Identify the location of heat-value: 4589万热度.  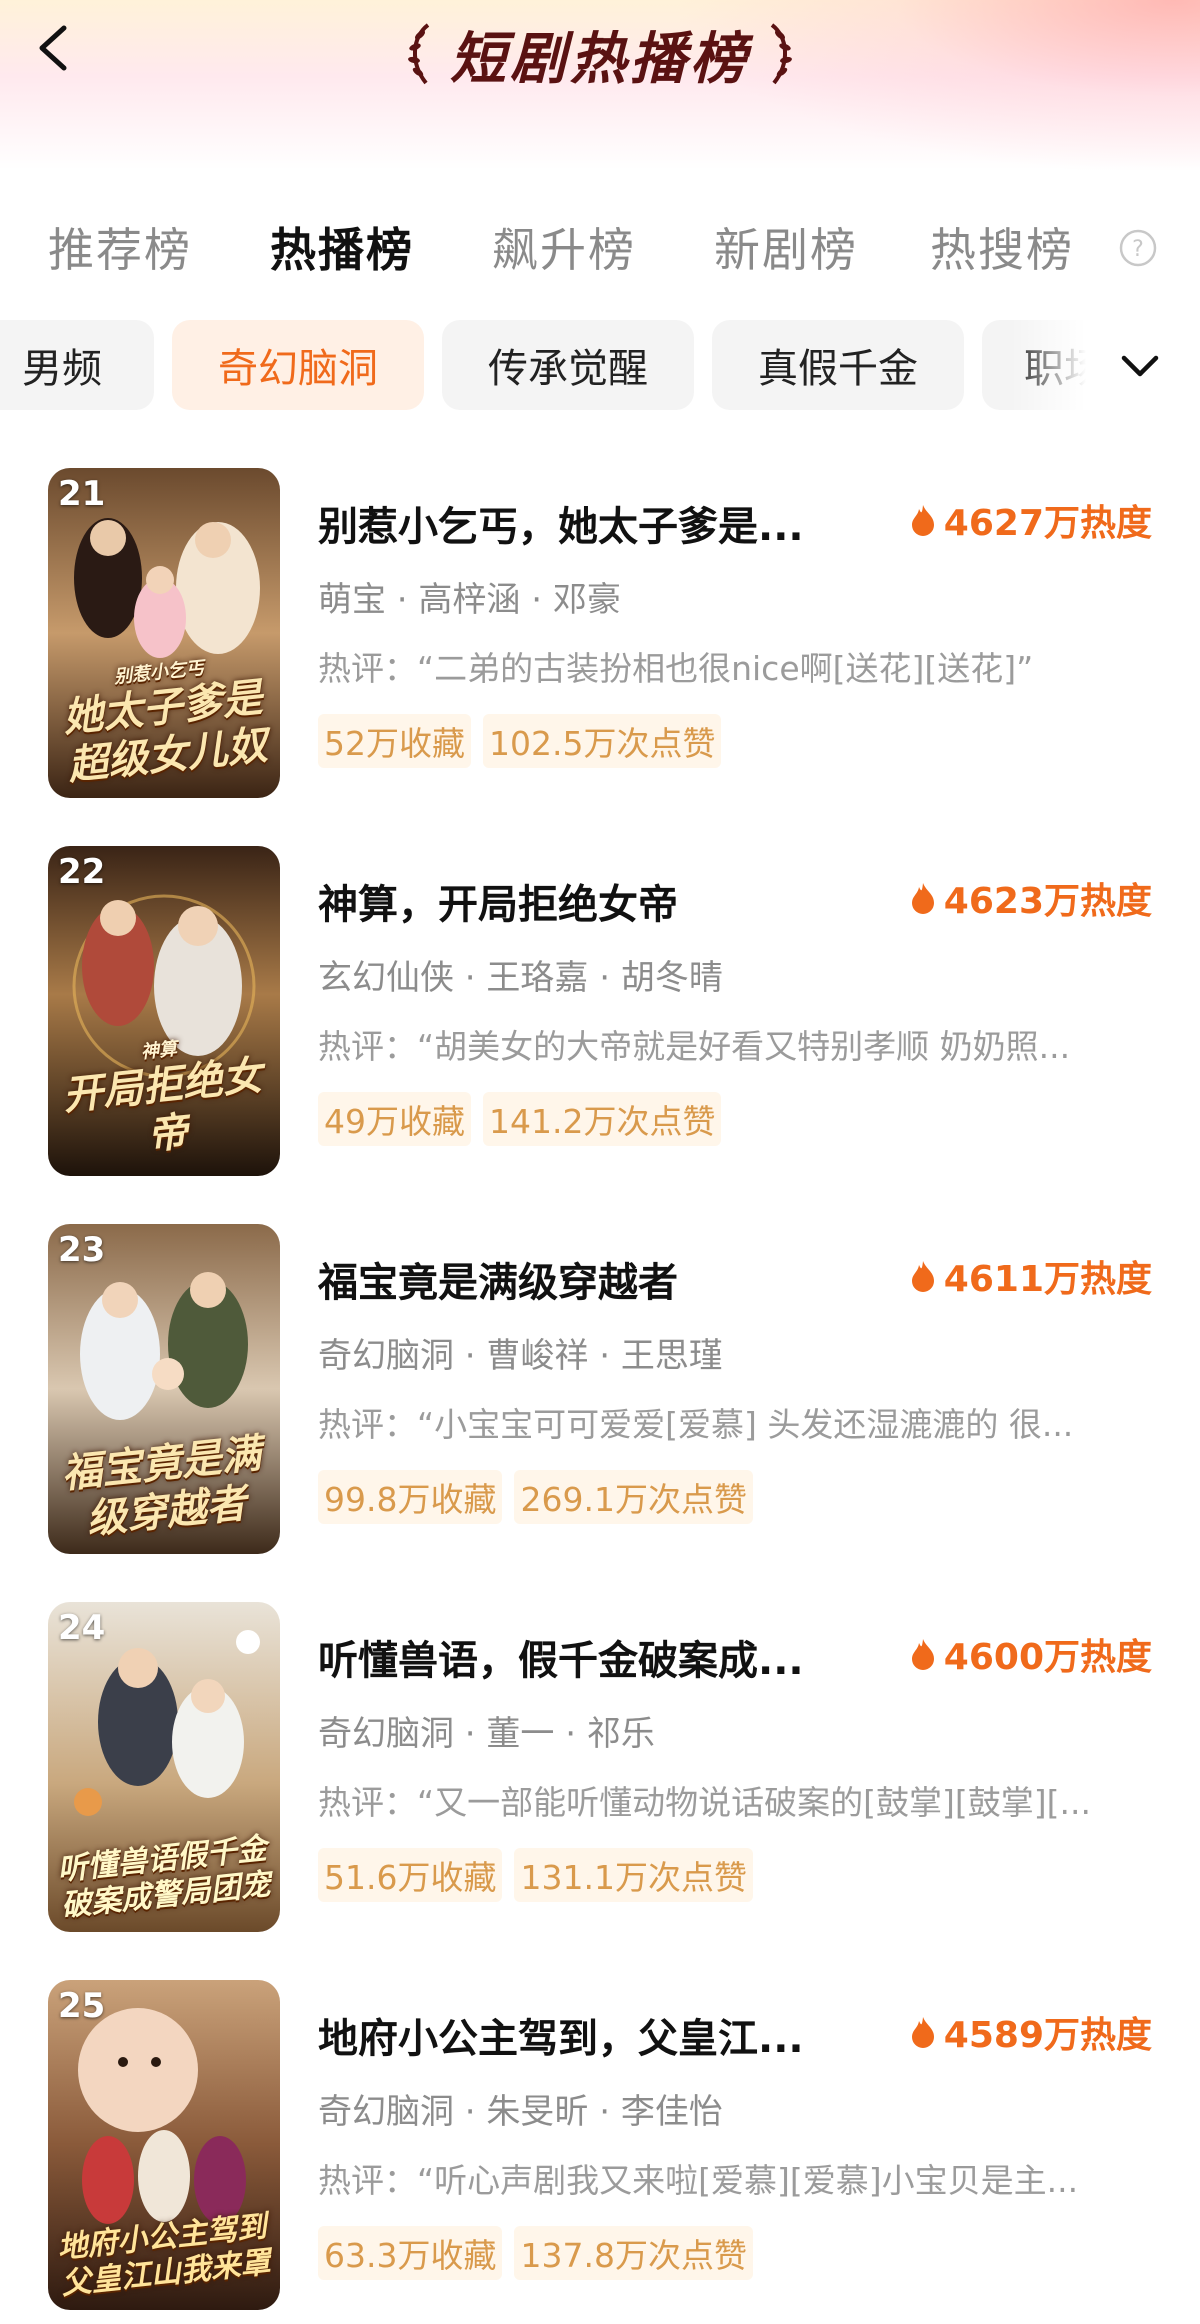
(1031, 2032).